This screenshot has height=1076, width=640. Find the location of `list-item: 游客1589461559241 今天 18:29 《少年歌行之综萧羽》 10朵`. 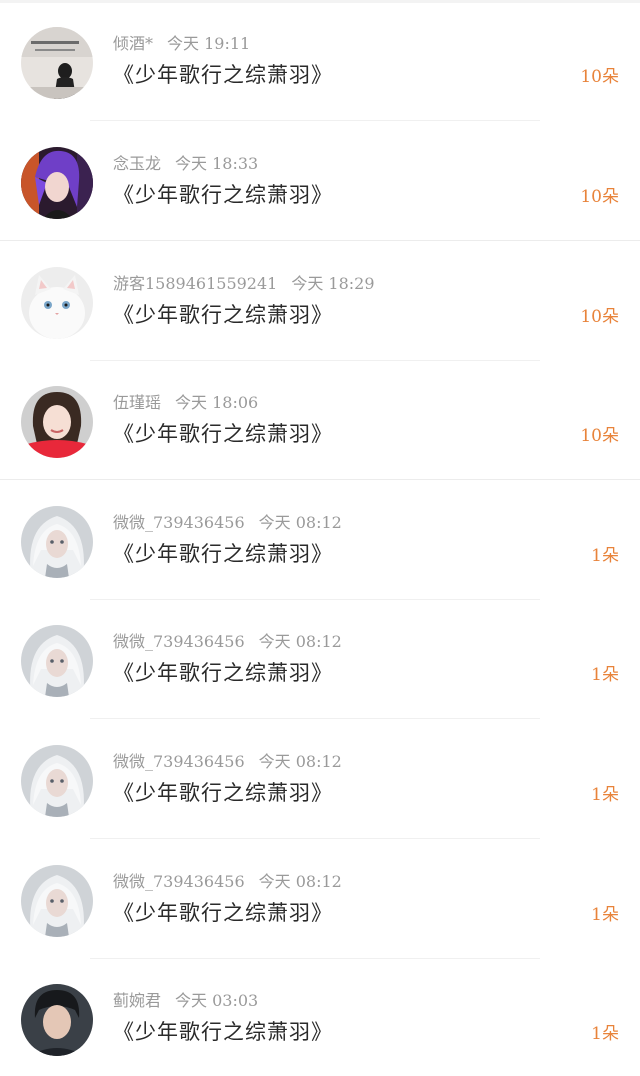

list-item: 游客1589461559241 今天 18:29 《少年歌行之综萧羽》 10朵 is located at coordinates (320, 300).